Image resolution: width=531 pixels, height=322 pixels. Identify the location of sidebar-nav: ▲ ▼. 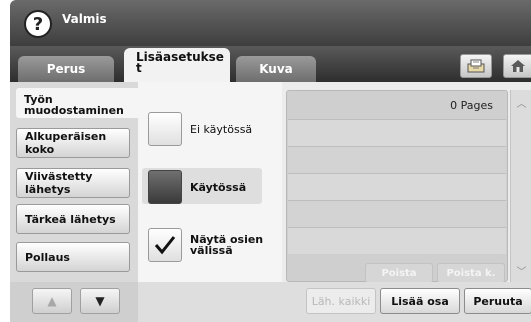
(74, 302).